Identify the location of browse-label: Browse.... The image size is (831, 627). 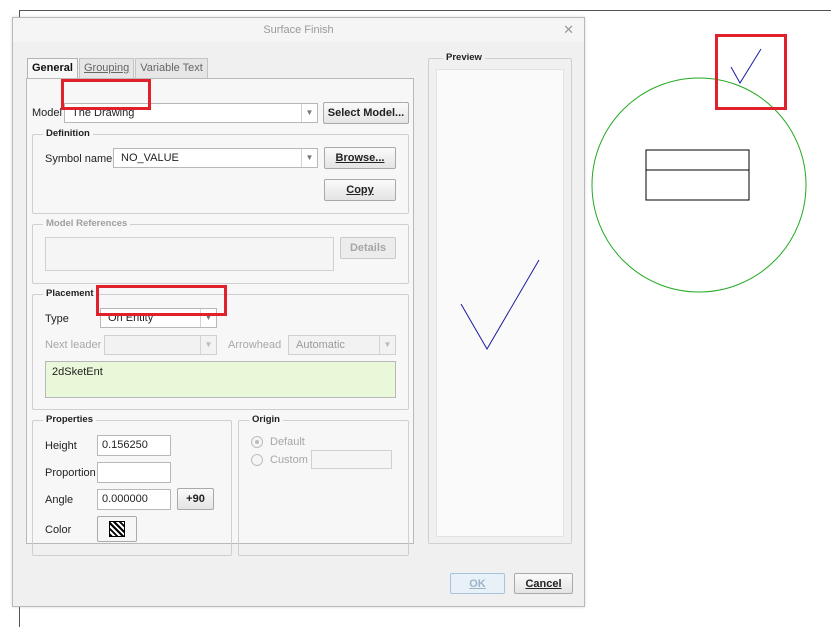
(360, 158).